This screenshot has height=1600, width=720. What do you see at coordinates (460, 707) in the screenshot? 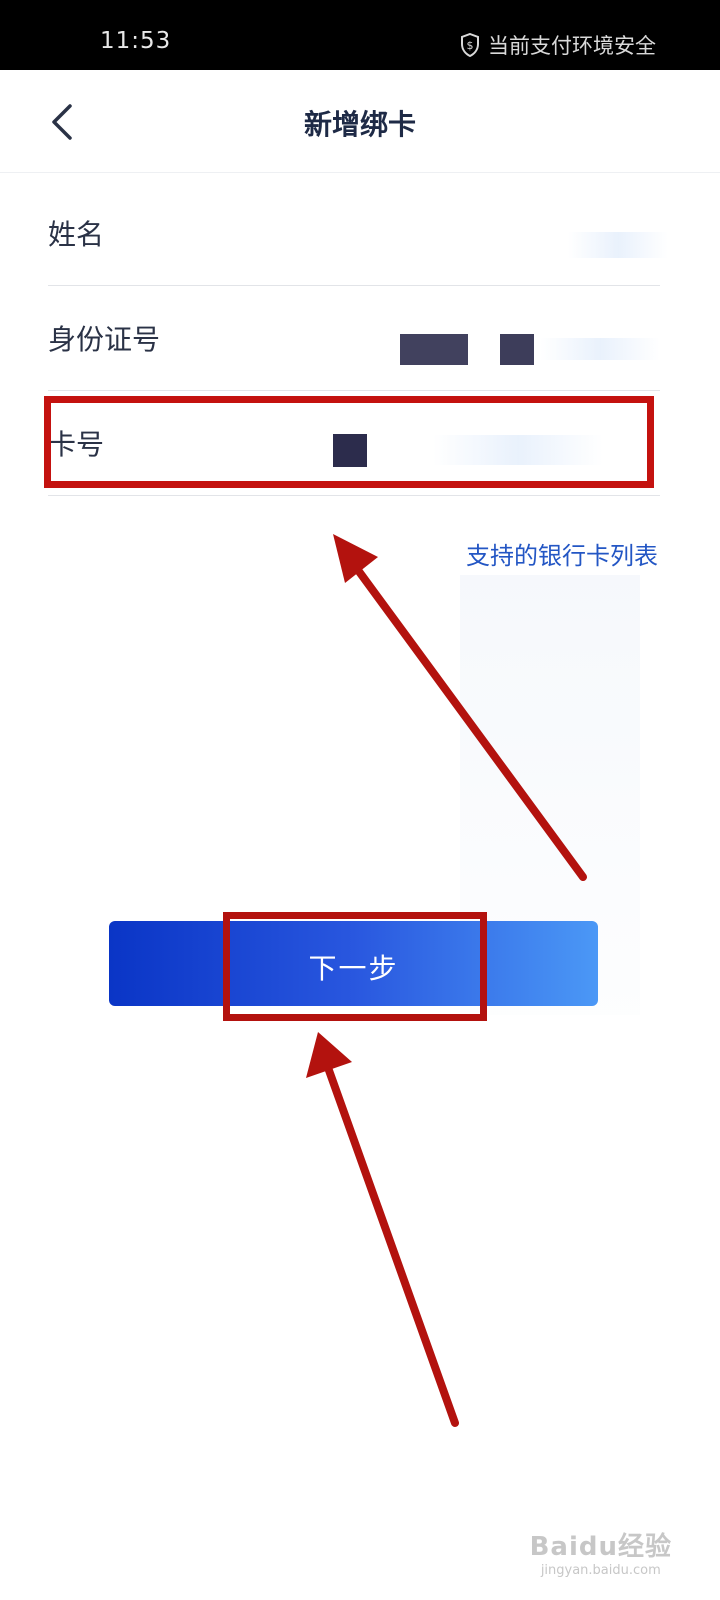
I see `arrow-to-card-field` at bounding box center [460, 707].